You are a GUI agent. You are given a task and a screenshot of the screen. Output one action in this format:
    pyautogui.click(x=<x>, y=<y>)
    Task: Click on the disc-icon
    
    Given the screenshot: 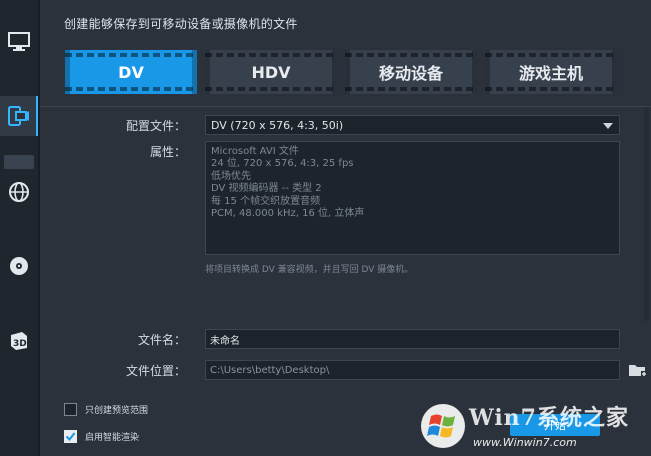 What is the action you would take?
    pyautogui.click(x=19, y=266)
    